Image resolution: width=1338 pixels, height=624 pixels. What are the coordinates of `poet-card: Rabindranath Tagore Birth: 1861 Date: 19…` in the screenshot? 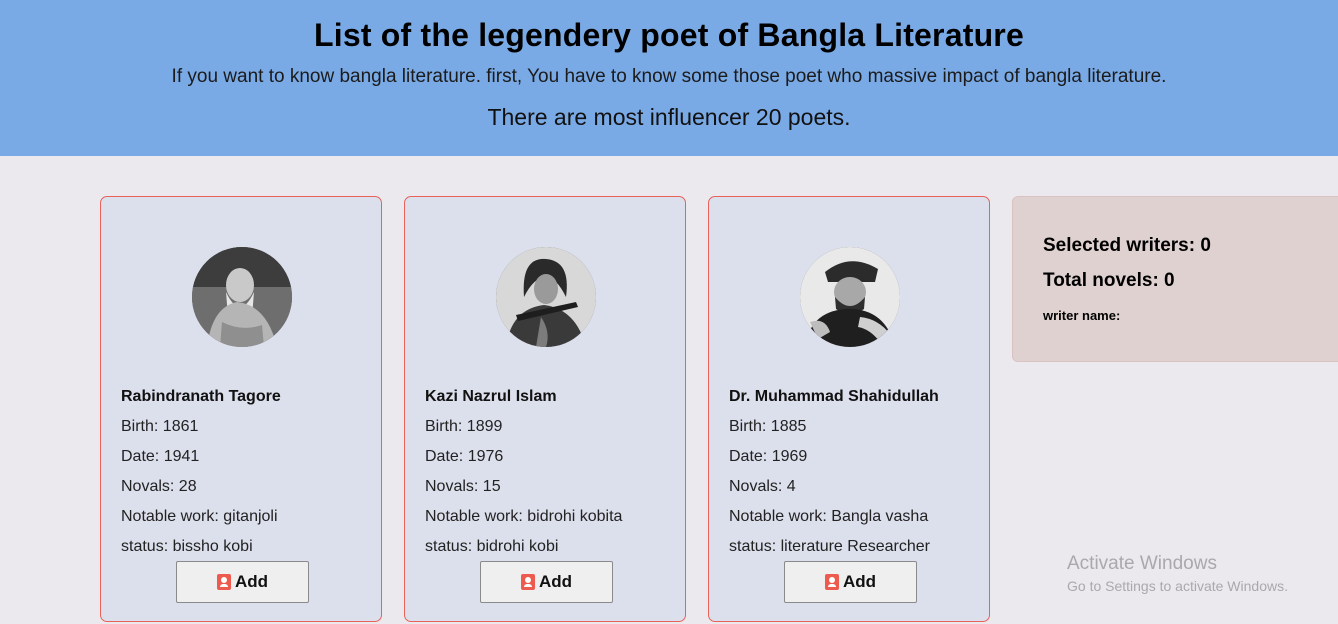 It's located at (241, 409).